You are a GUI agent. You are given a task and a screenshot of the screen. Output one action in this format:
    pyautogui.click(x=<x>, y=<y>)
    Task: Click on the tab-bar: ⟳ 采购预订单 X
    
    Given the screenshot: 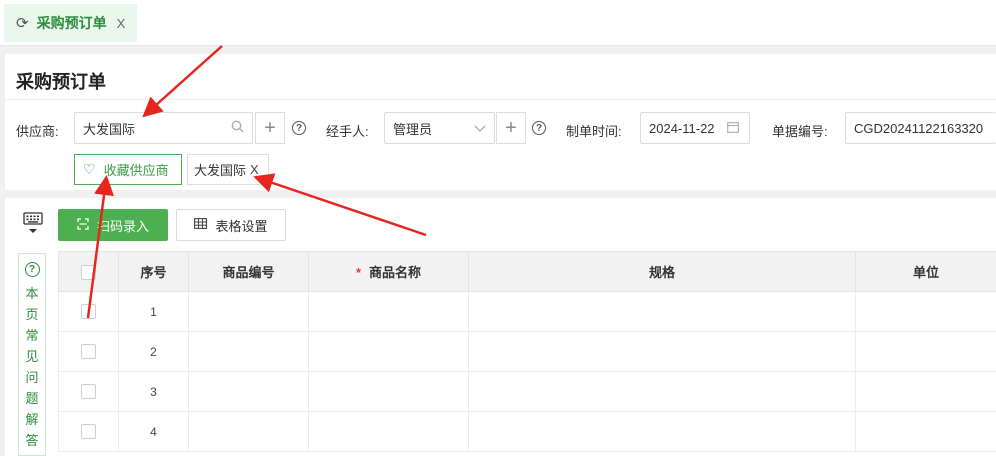 What is the action you would take?
    pyautogui.click(x=498, y=23)
    